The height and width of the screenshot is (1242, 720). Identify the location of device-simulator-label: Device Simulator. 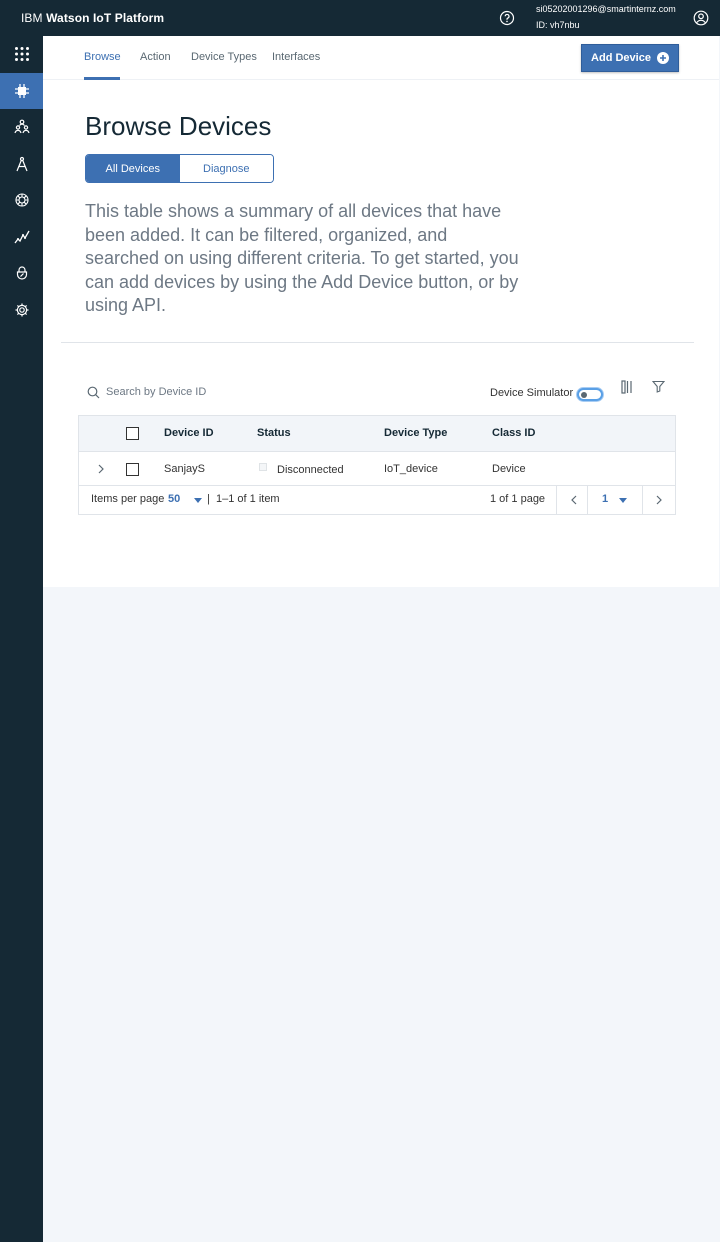
(532, 393).